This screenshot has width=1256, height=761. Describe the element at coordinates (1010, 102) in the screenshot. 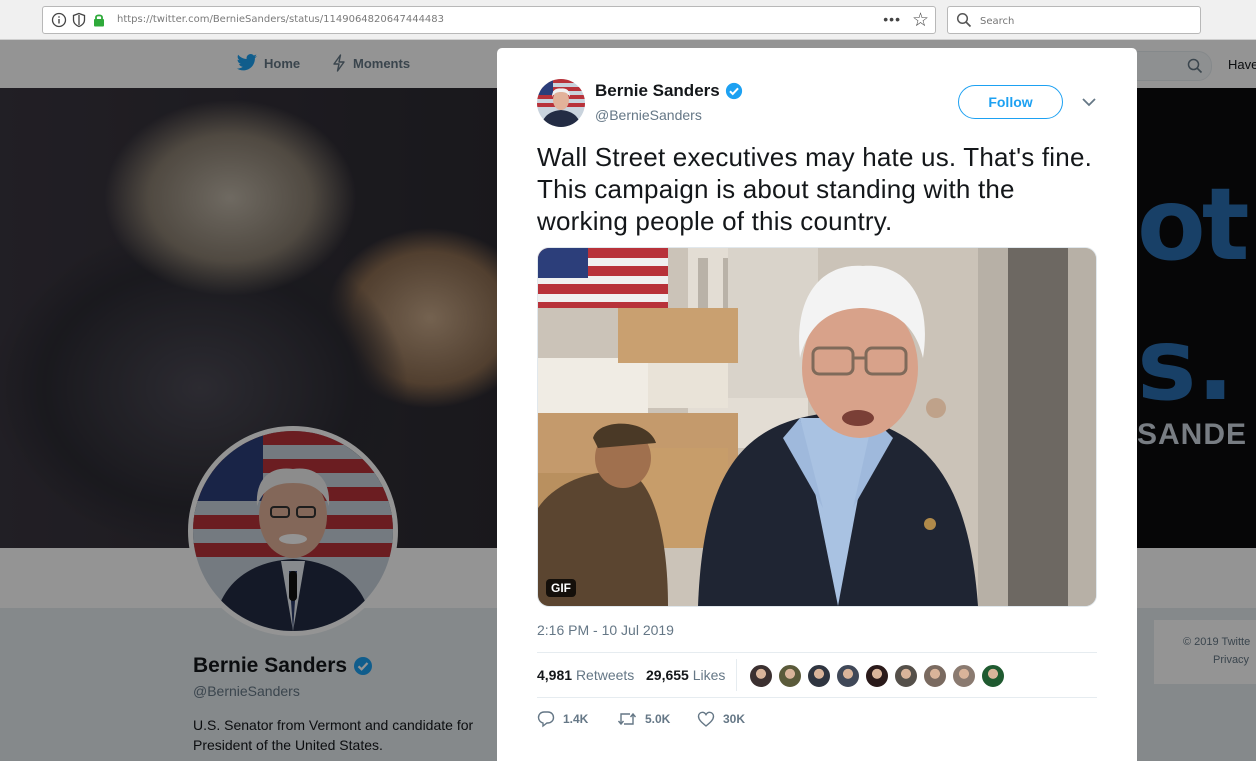

I see `follow-button: Follow` at that location.